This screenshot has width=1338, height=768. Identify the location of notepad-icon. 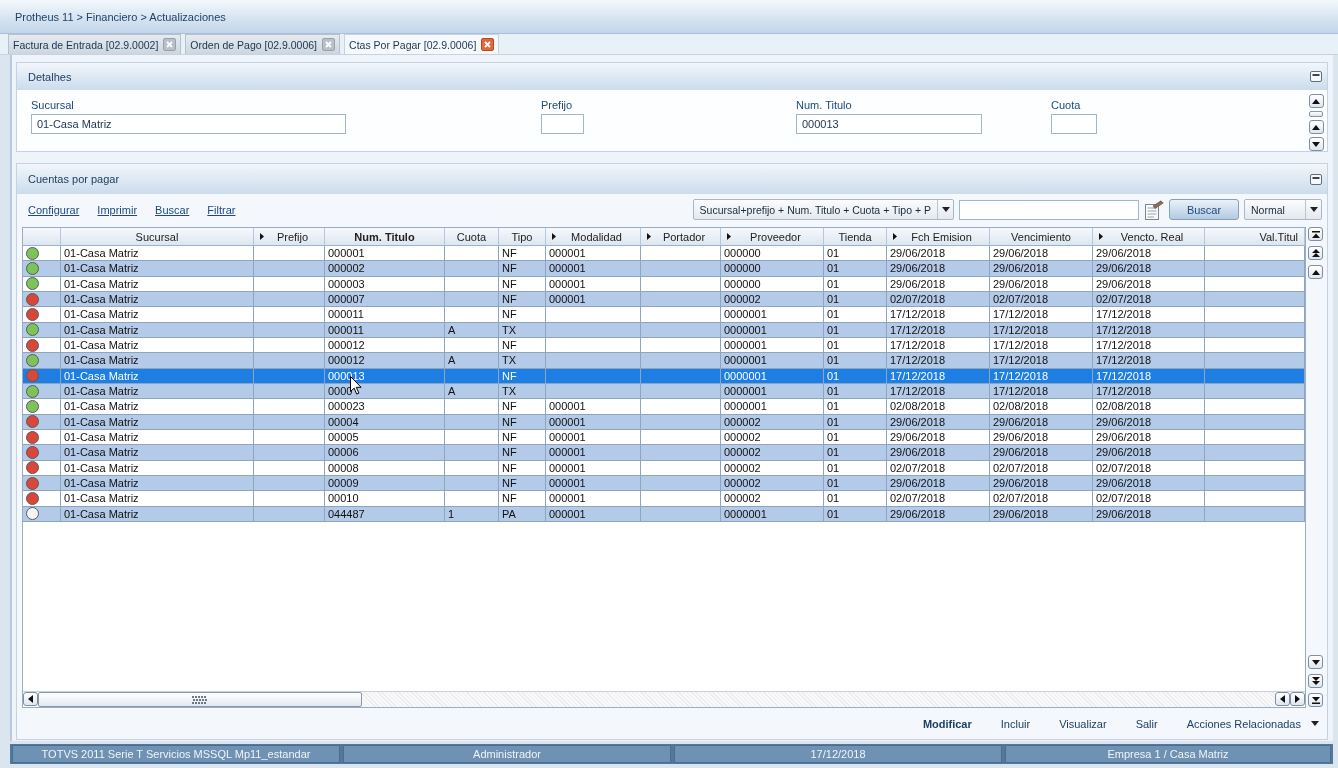
(1154, 209).